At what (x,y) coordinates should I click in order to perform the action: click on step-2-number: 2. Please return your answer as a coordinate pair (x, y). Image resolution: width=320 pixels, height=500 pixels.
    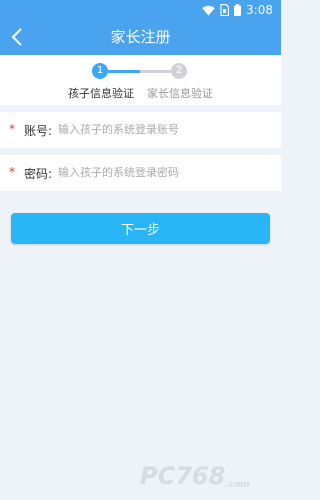
    Looking at the image, I should click on (179, 71).